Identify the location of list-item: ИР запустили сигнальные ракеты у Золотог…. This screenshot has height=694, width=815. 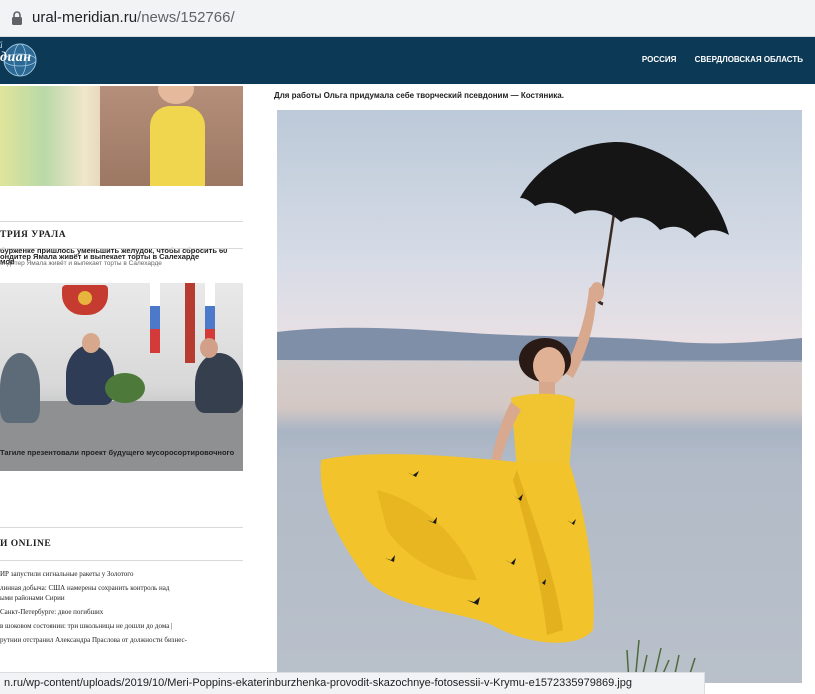
(120, 574).